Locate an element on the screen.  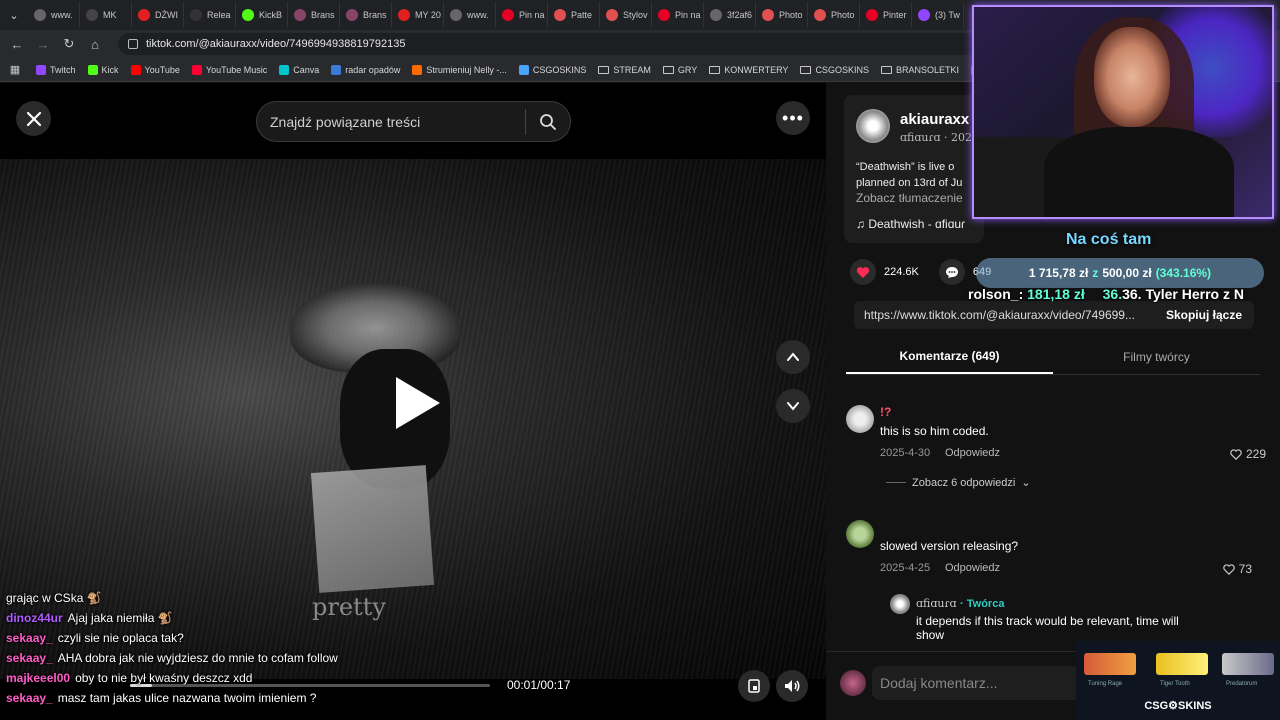
site-info-icon is located at coordinates (133, 44).